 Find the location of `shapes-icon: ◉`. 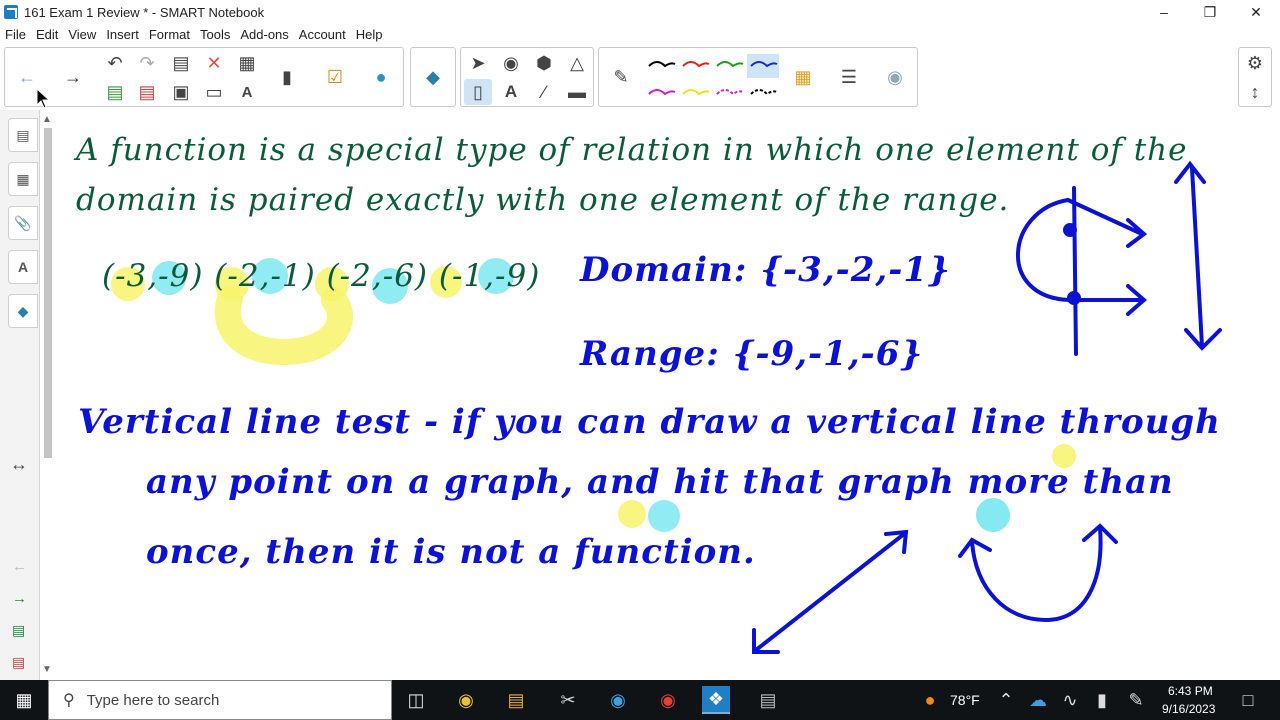

shapes-icon: ◉ is located at coordinates (511, 63).